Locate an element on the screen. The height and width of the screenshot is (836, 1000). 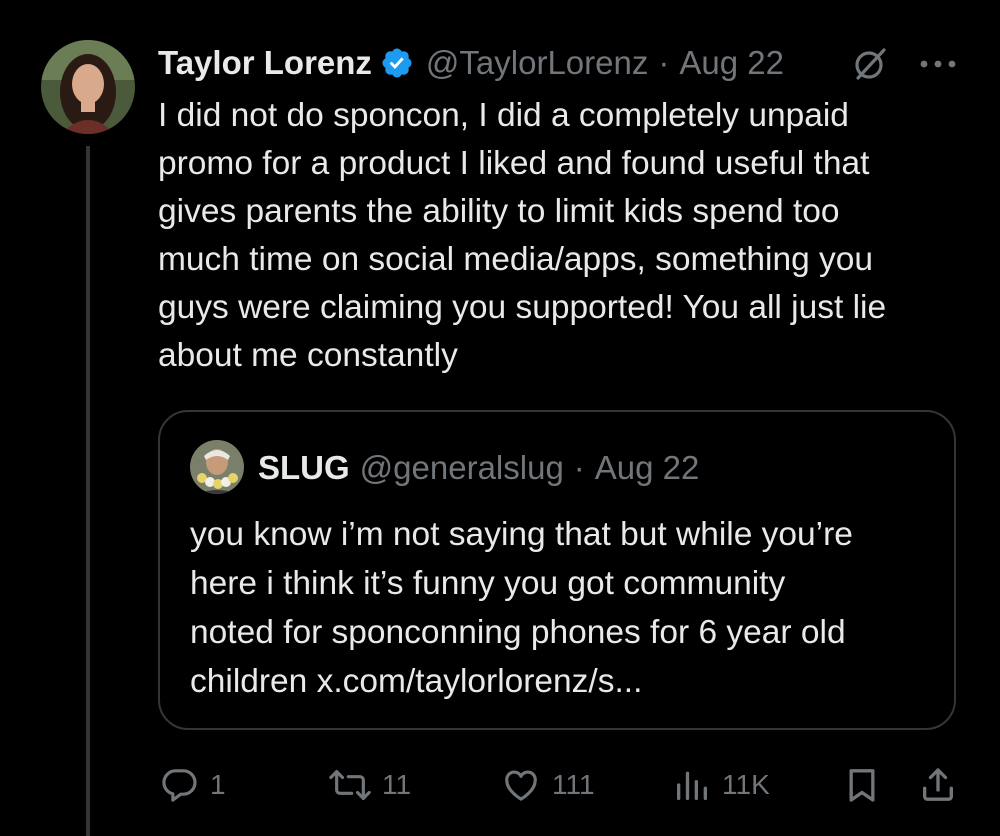
tweet-date: Aug 22 is located at coordinates (731, 63).